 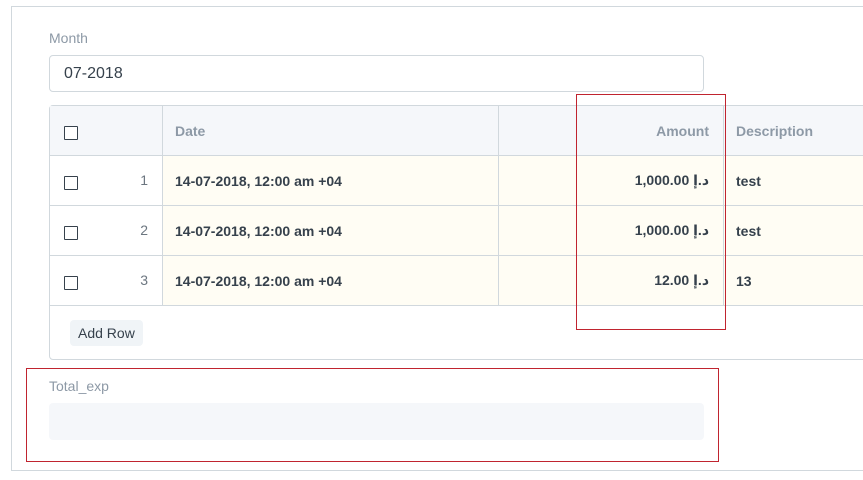 I want to click on row-select-cell: 2, so click(x=106, y=230).